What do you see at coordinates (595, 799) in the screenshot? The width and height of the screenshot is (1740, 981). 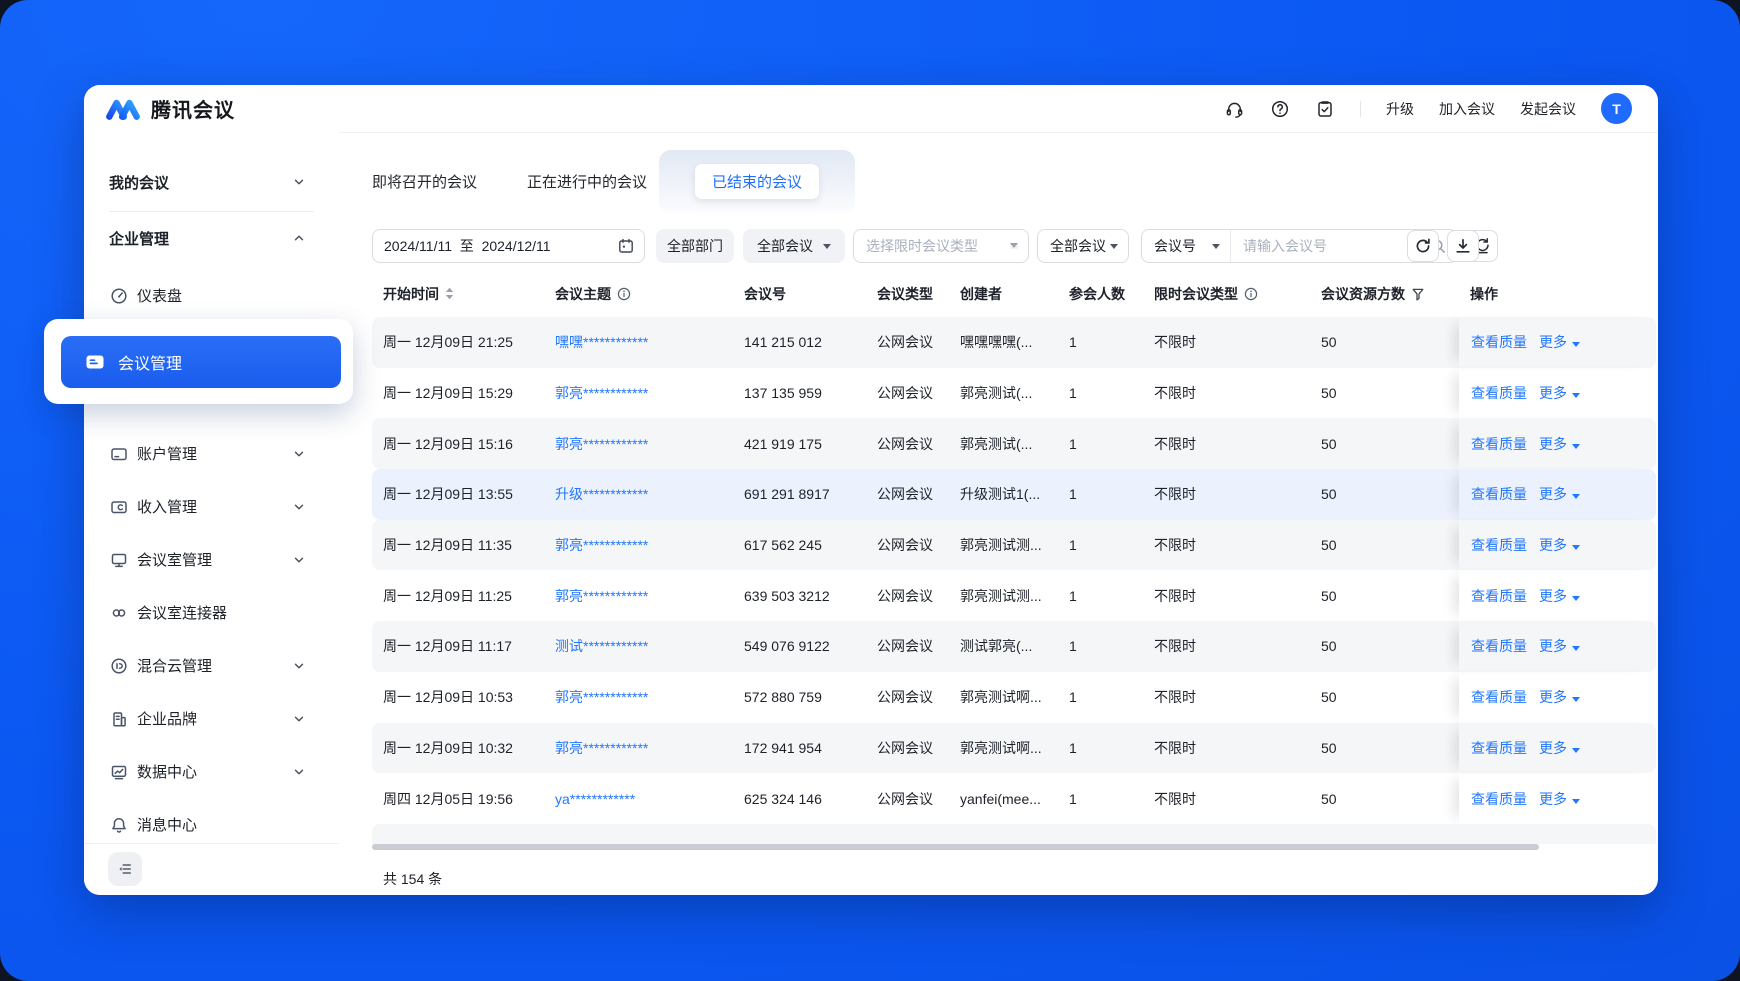 I see `meeting-topic-link: ya************` at bounding box center [595, 799].